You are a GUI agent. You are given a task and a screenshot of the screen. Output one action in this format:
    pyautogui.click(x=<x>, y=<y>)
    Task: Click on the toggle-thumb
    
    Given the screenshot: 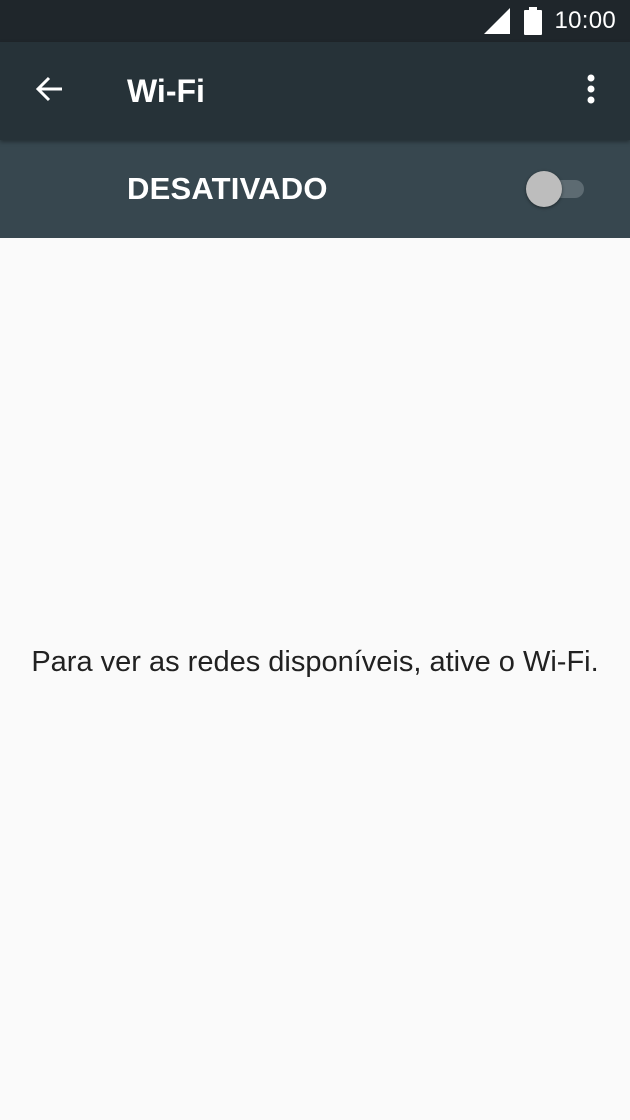 What is the action you would take?
    pyautogui.click(x=544, y=189)
    